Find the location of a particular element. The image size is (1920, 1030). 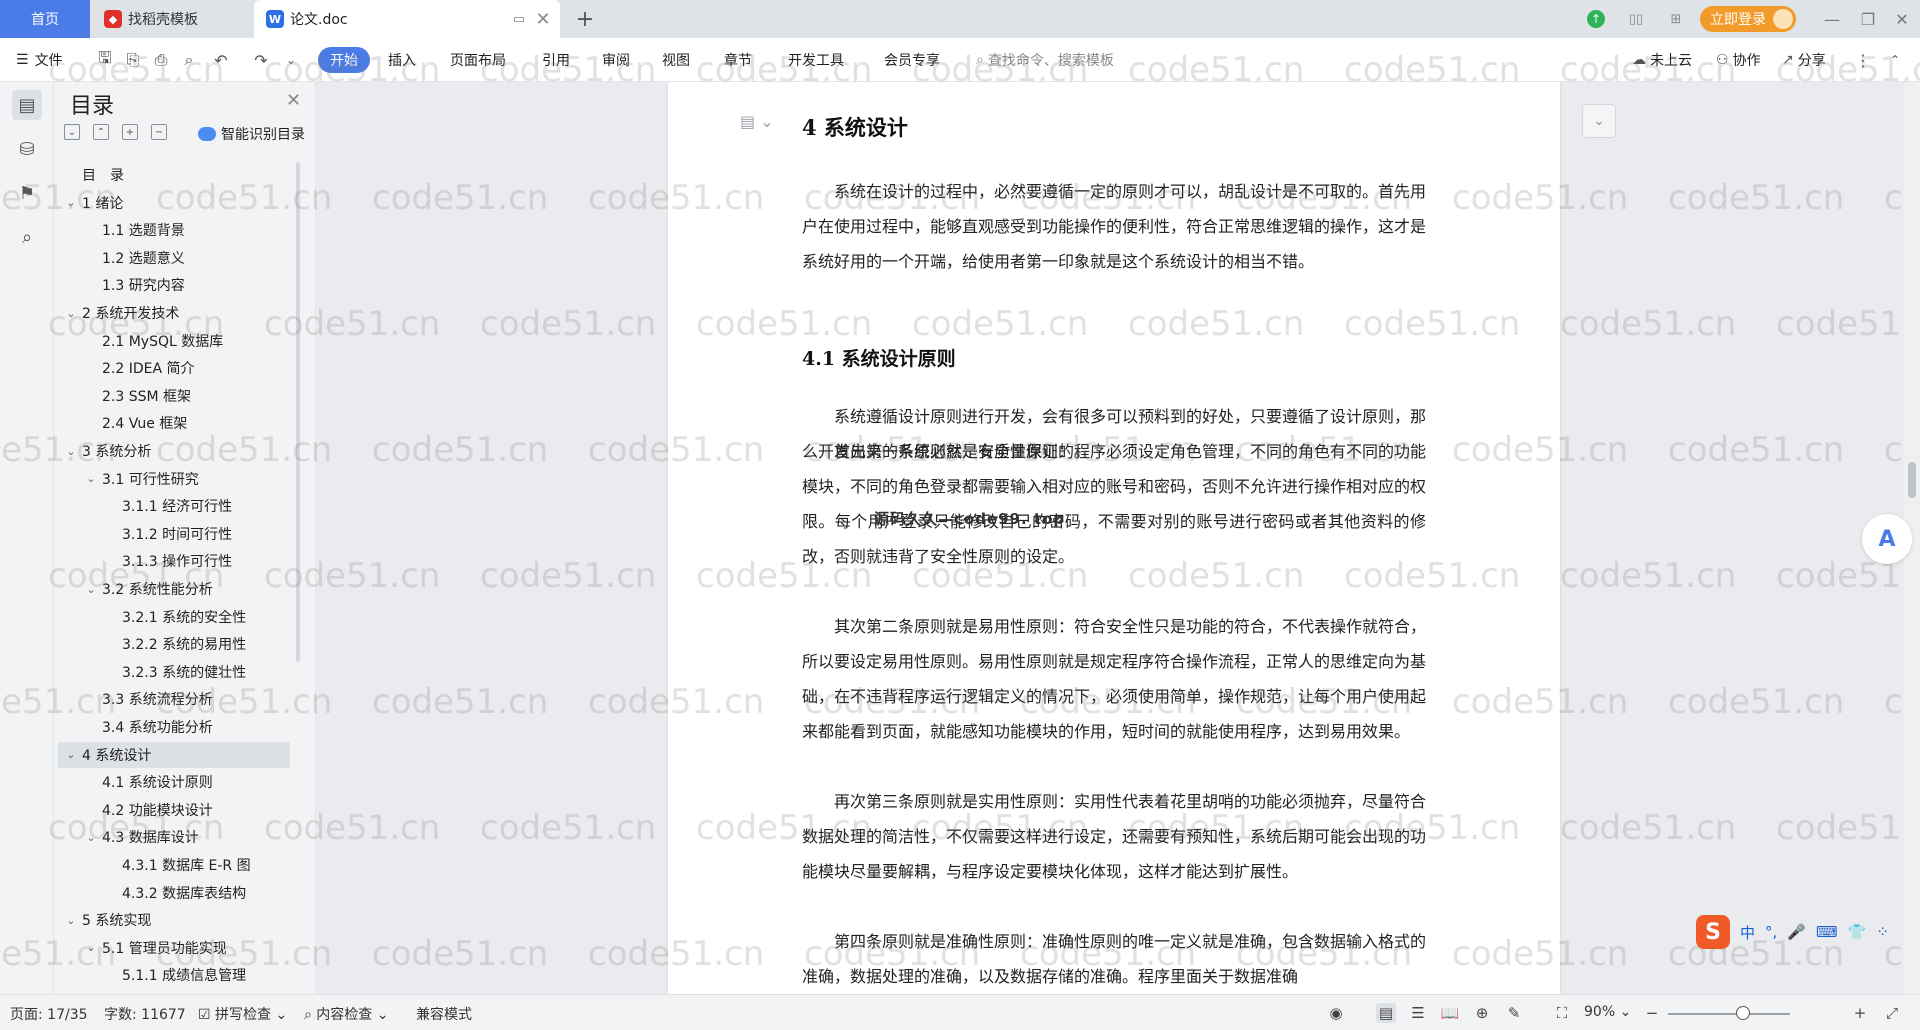

update-icon: ↑ is located at coordinates (1596, 19).